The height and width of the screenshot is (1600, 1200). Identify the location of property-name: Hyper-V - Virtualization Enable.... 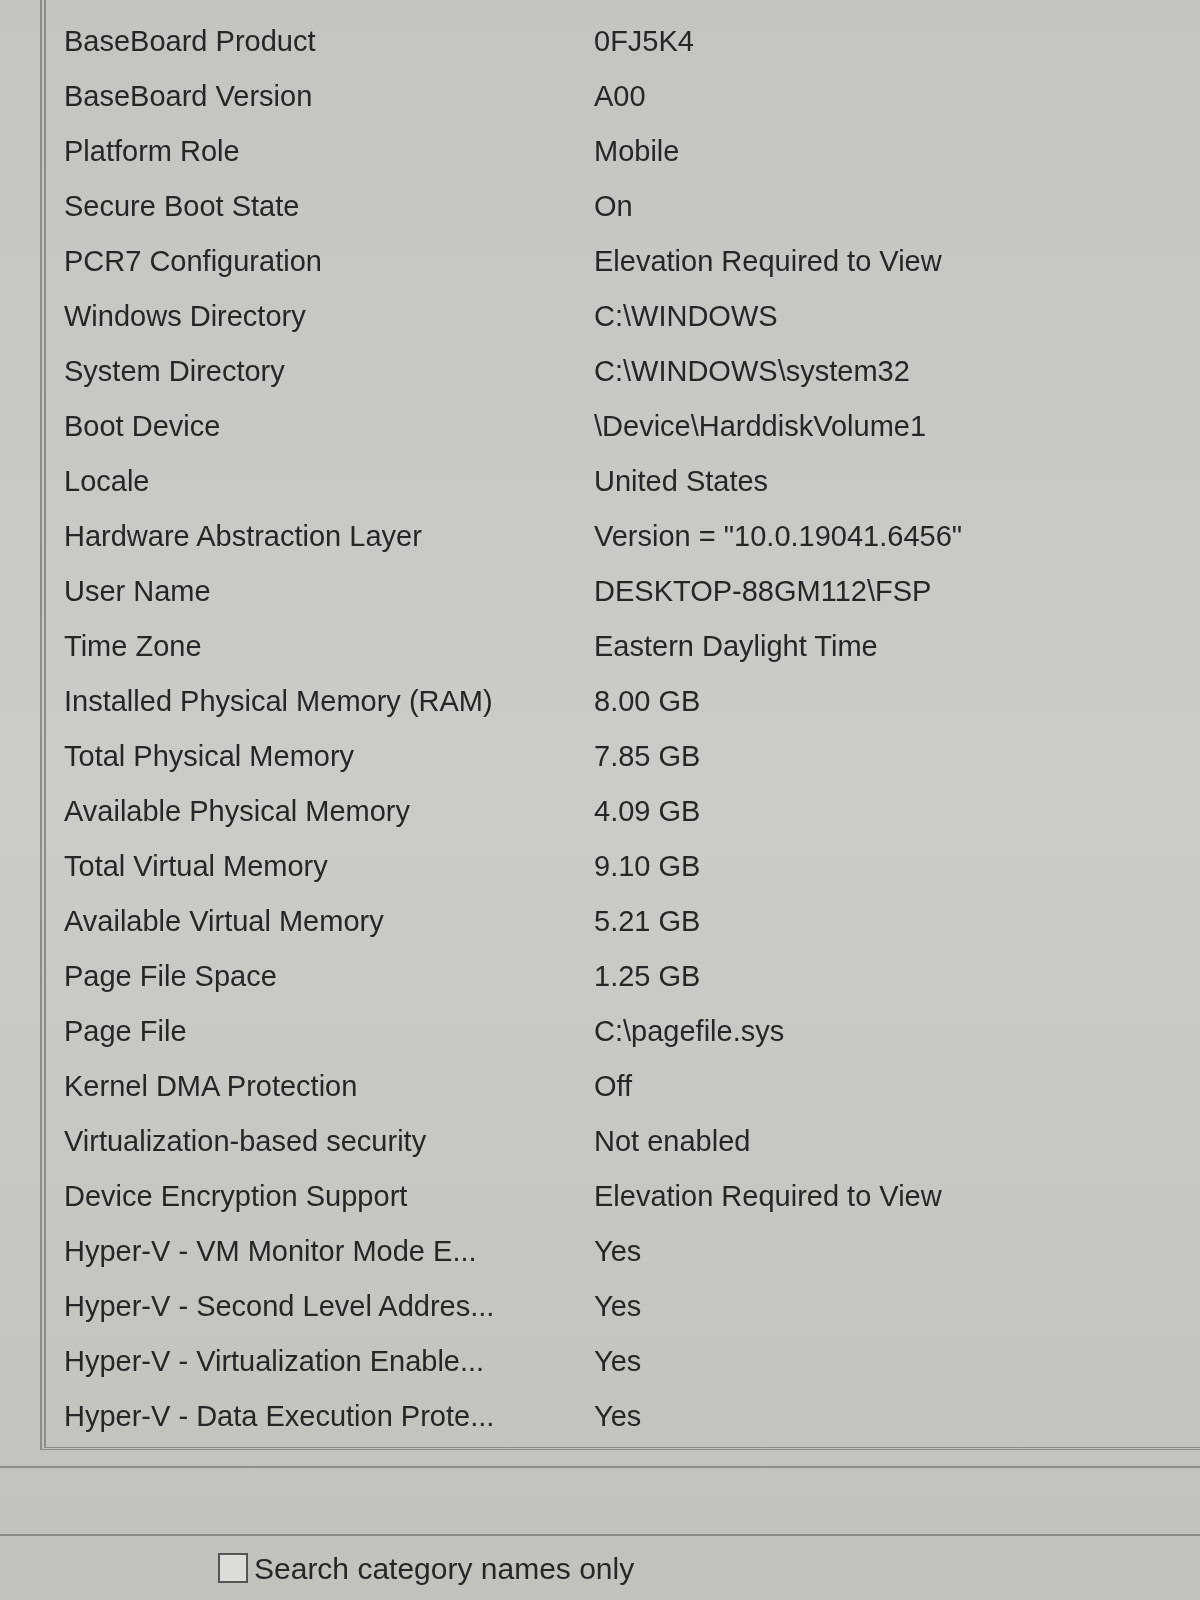
(275, 1361).